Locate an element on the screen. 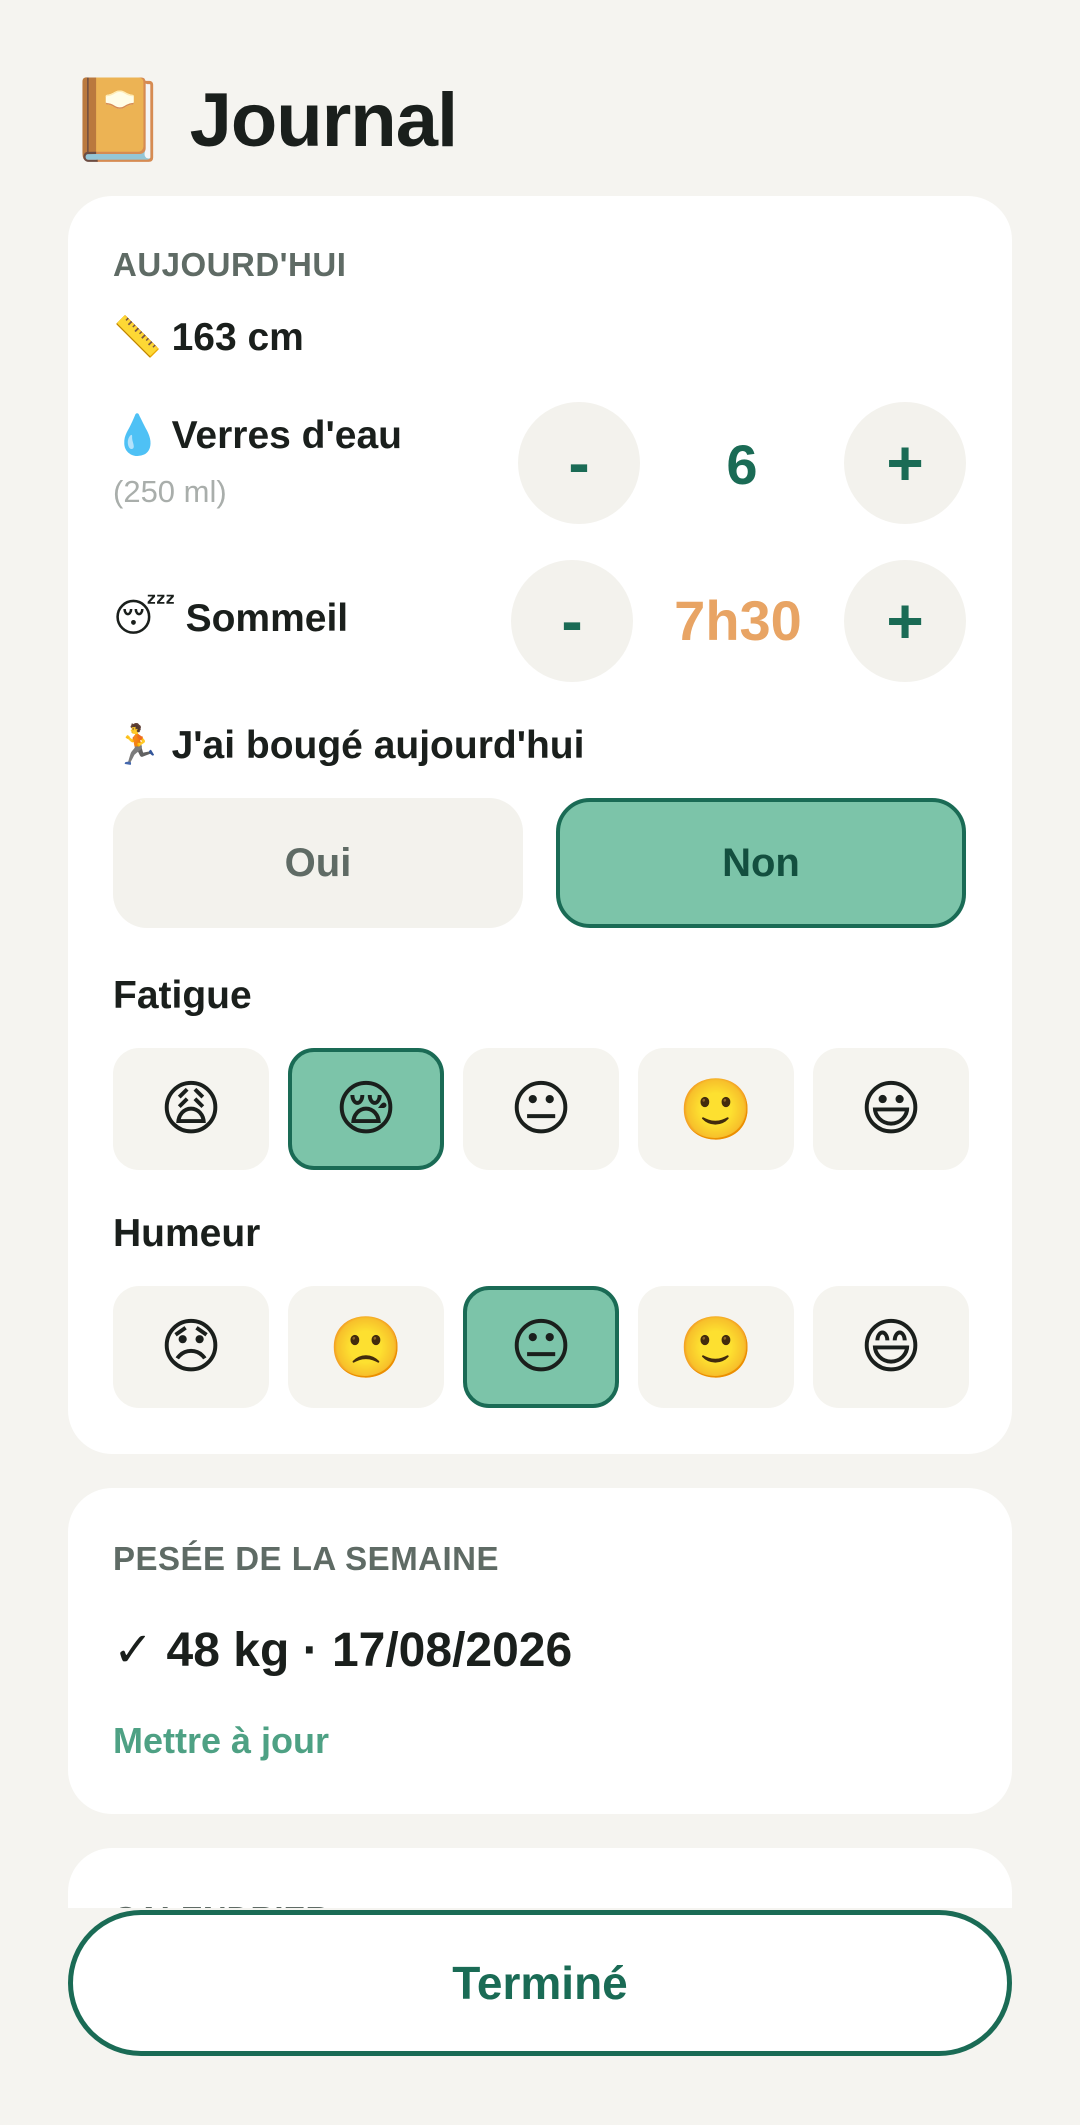 The image size is (1080, 2125). mood-option-down: 🙁 is located at coordinates (366, 1347).